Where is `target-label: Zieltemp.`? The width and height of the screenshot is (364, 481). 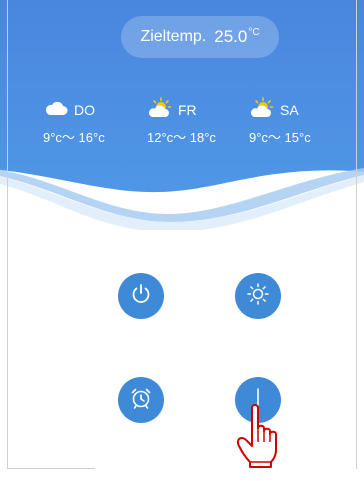 target-label: Zieltemp. is located at coordinates (173, 36).